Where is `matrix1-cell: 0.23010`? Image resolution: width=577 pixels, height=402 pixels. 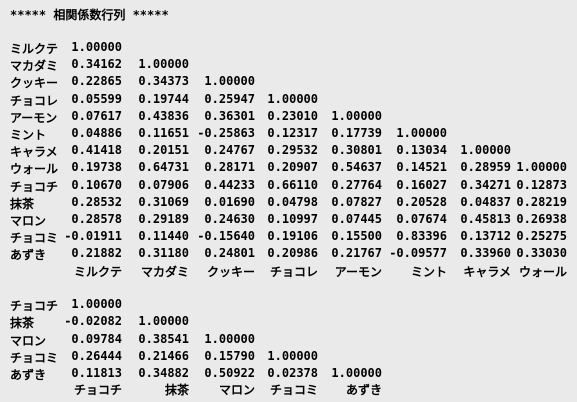
matrix1-cell: 0.23010 is located at coordinates (292, 115).